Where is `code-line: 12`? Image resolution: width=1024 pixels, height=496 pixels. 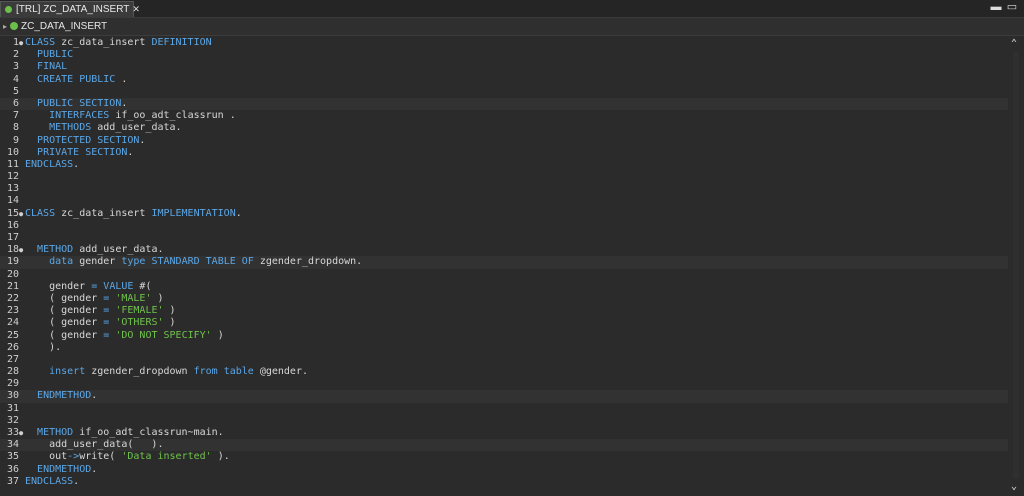
code-line: 12 is located at coordinates (508, 177).